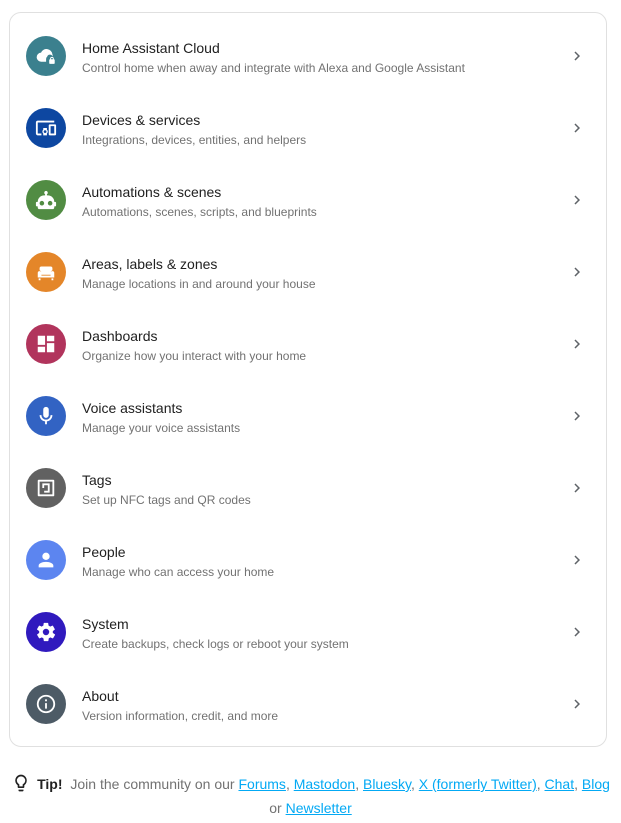 The image size is (621, 823). I want to click on menu-item-description: Set up NFC tags and QR codes, so click(166, 500).